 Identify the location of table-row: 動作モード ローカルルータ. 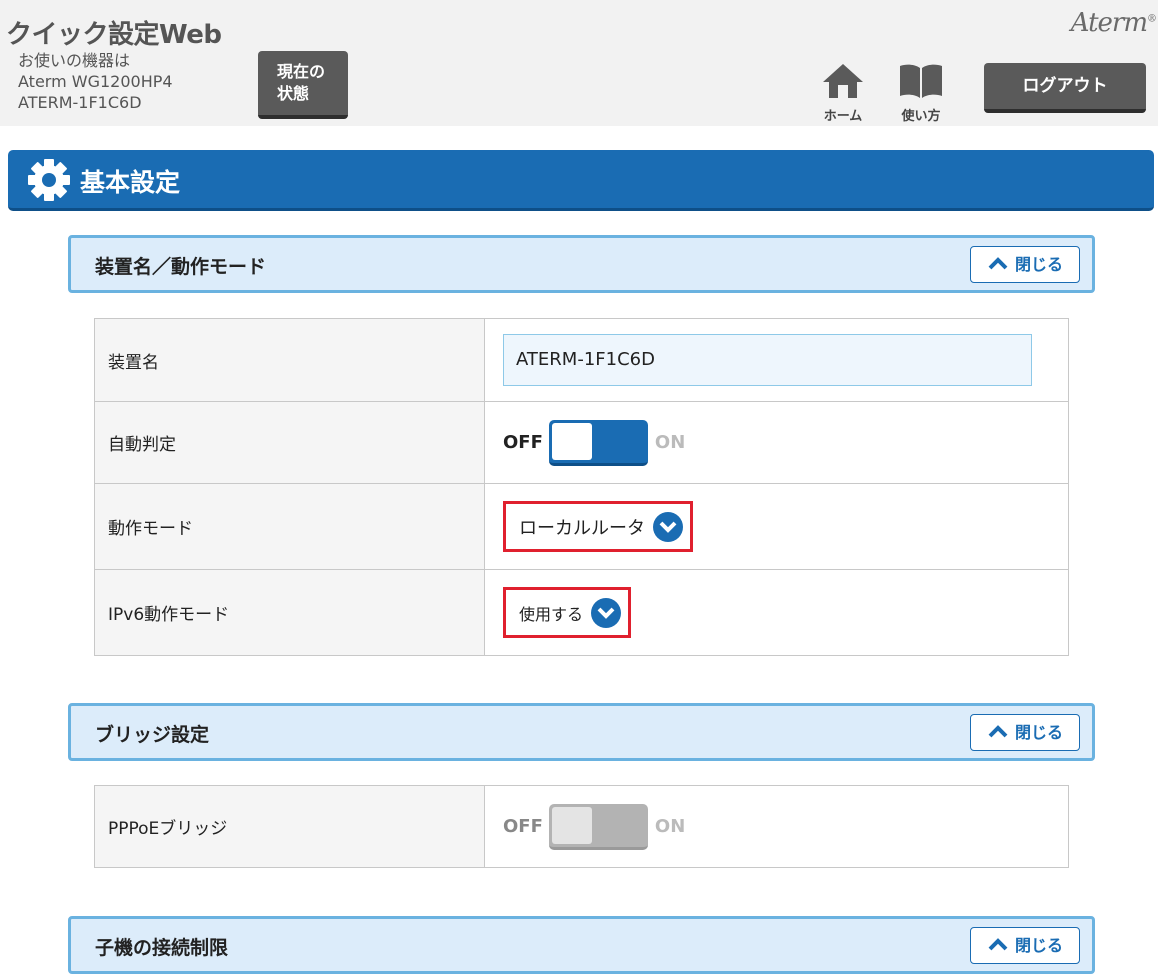
(581, 526).